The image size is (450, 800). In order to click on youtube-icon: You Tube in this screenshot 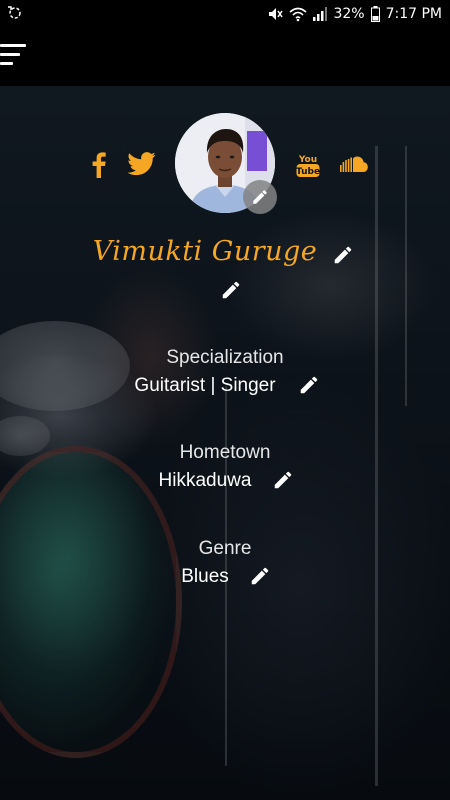, I will do `click(308, 165)`.